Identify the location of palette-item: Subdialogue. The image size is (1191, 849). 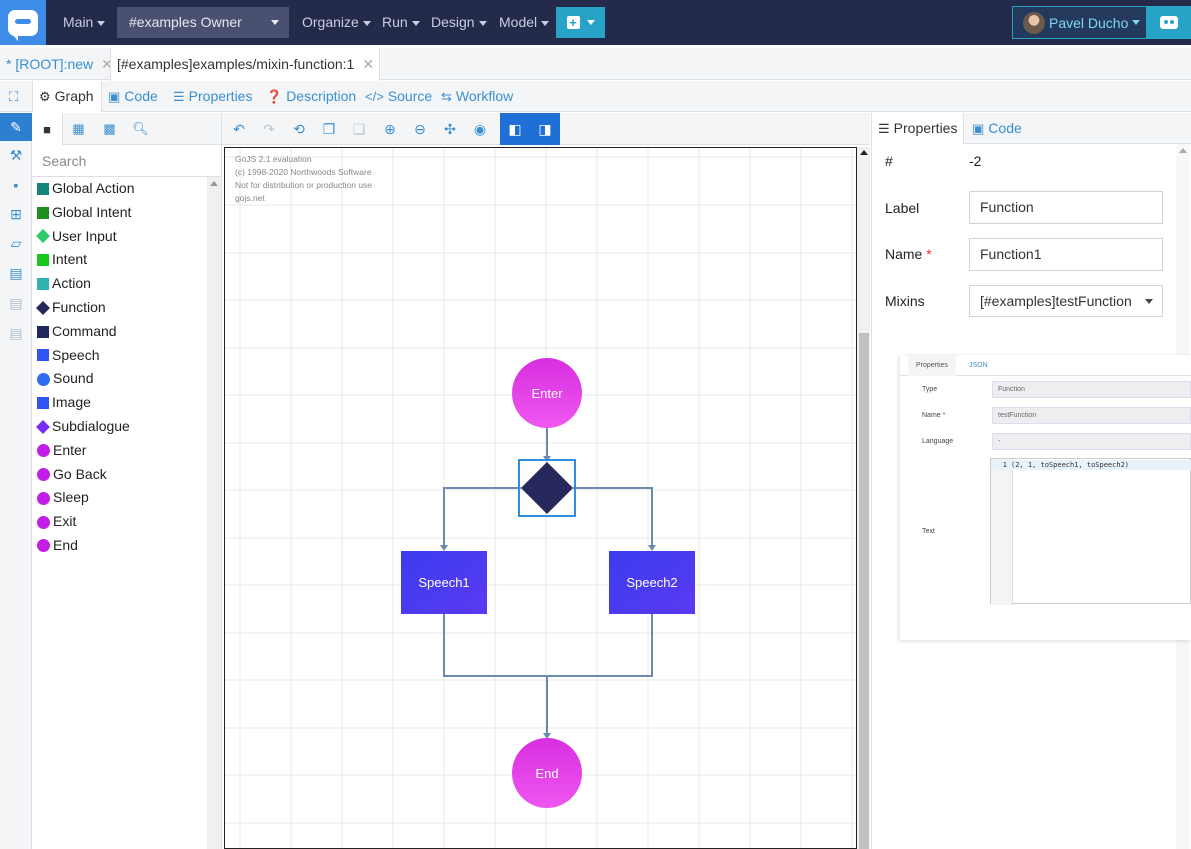
(119, 427).